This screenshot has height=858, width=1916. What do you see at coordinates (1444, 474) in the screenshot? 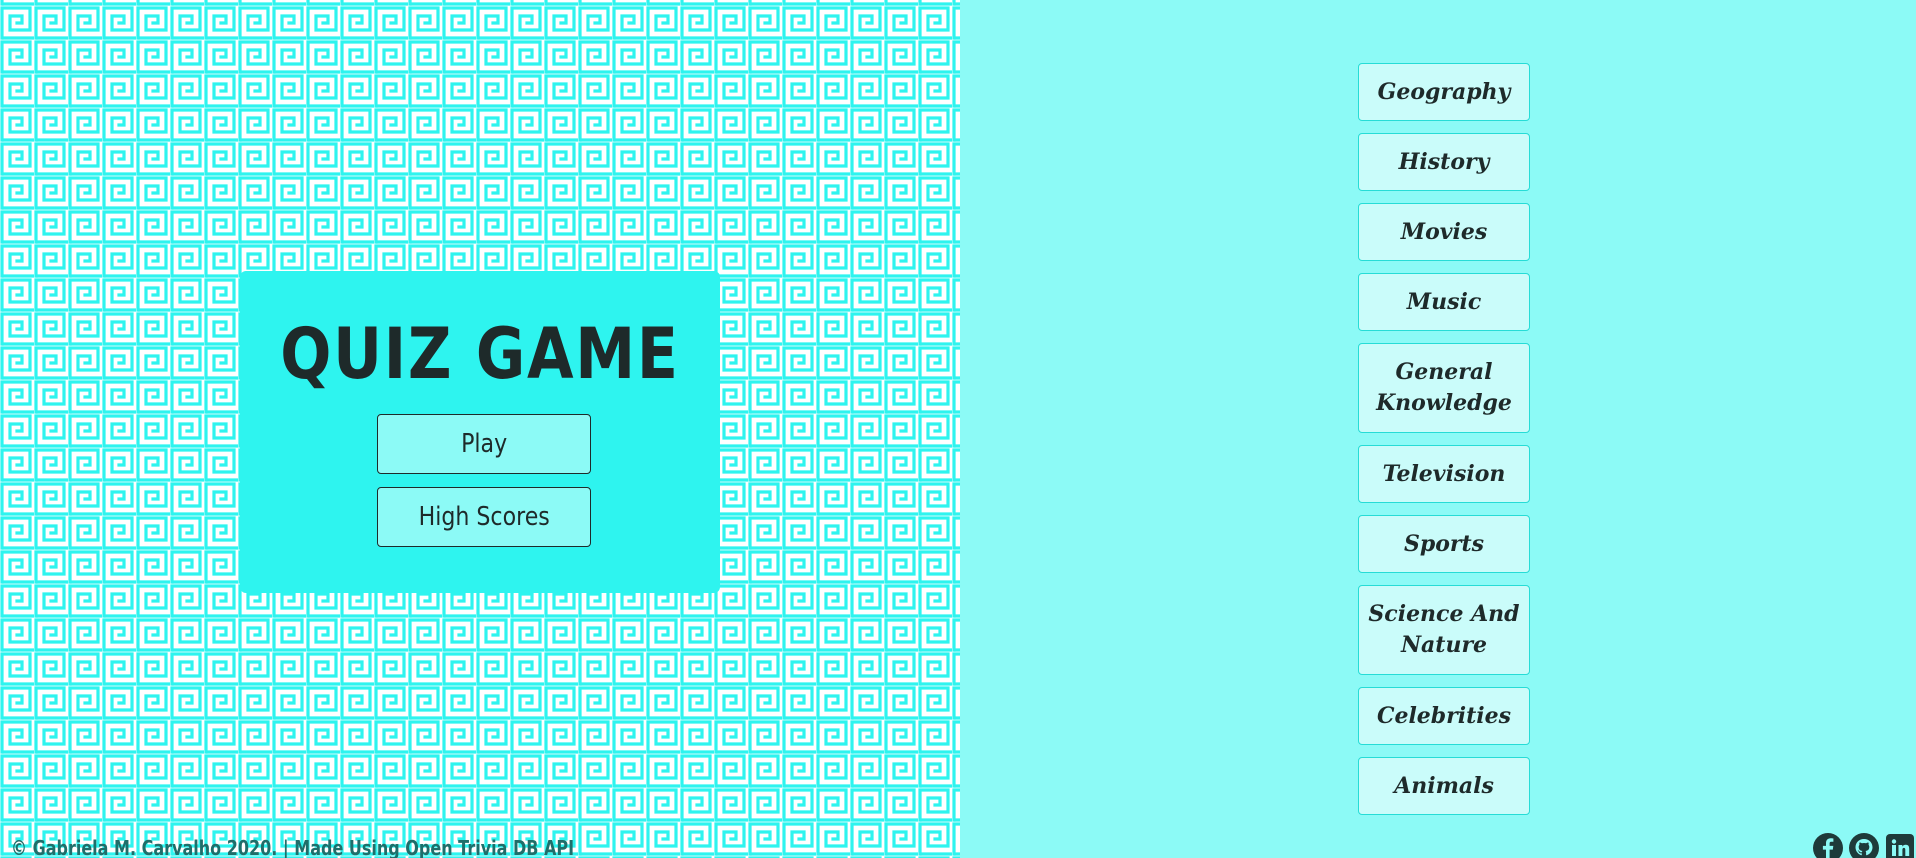
I see `category-television-button: Television` at bounding box center [1444, 474].